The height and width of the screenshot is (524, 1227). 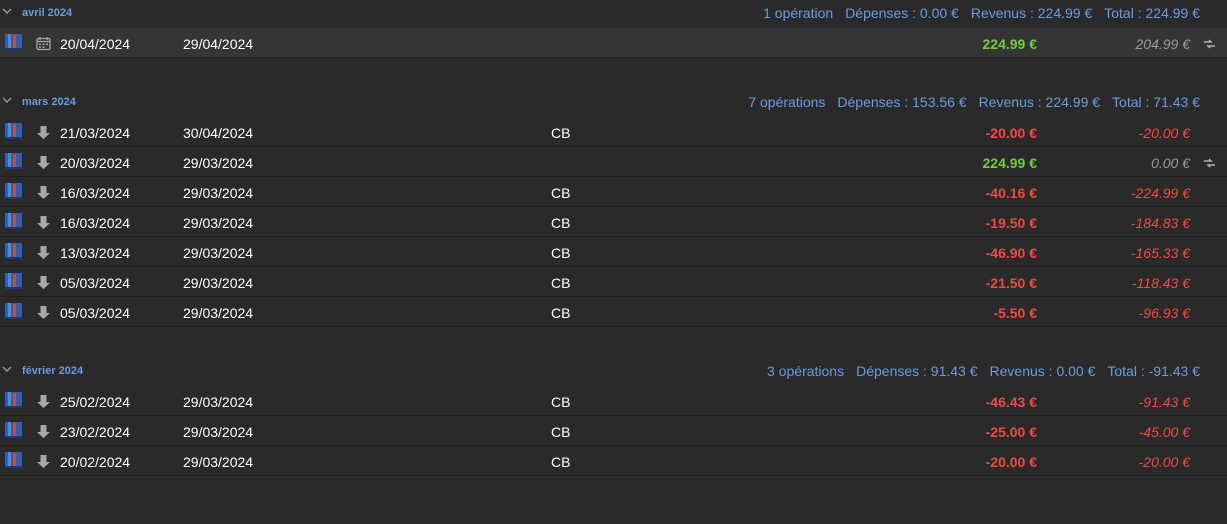 I want to click on running-balance: 204.99 €, so click(x=1163, y=44).